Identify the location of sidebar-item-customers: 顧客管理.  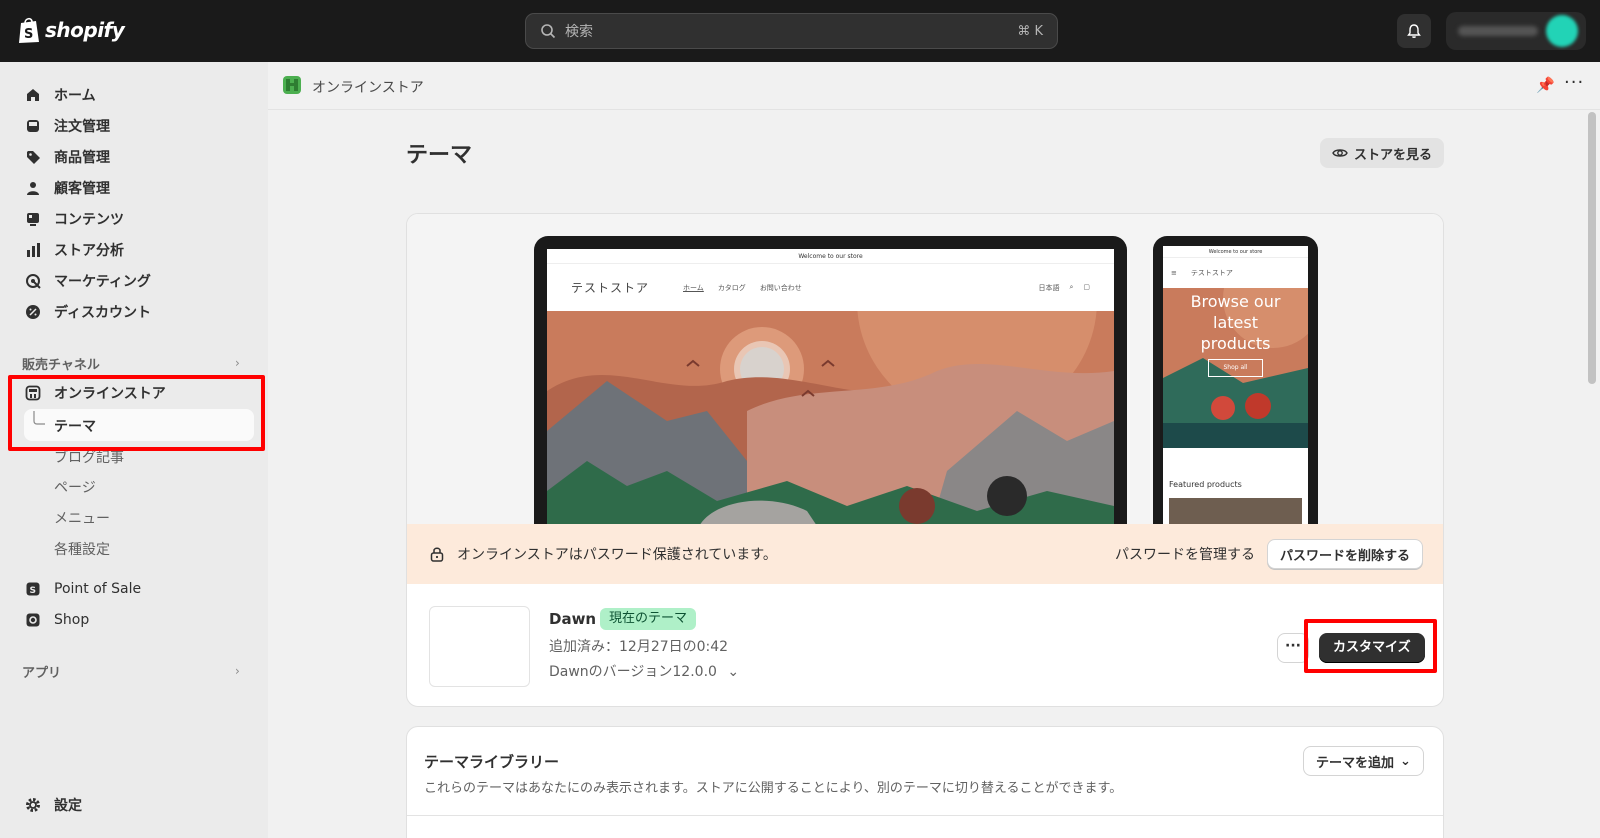
(67, 188).